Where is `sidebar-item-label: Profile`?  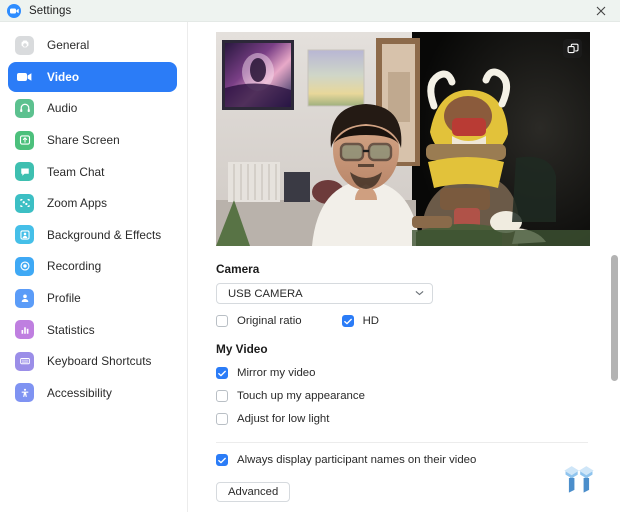 sidebar-item-label: Profile is located at coordinates (64, 298).